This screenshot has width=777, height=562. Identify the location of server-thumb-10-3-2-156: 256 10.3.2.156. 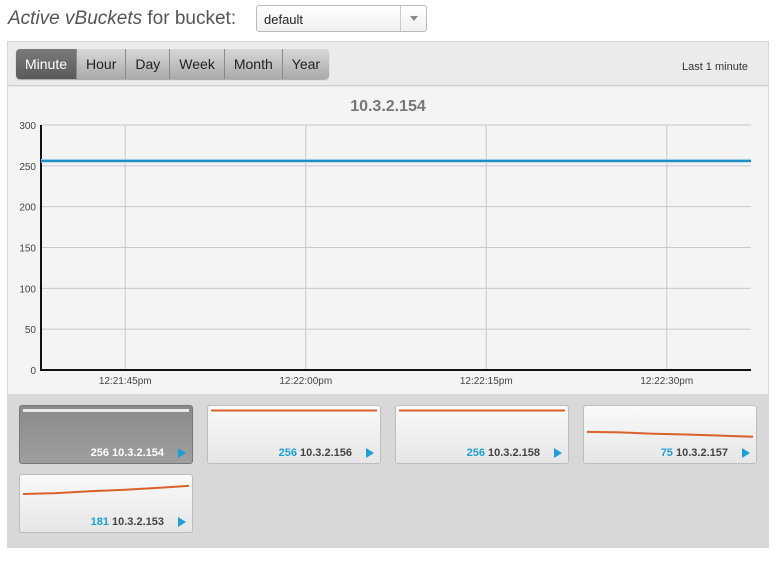
(294, 434).